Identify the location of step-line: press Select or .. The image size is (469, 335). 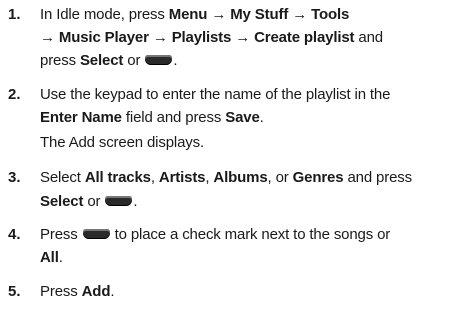
(109, 61).